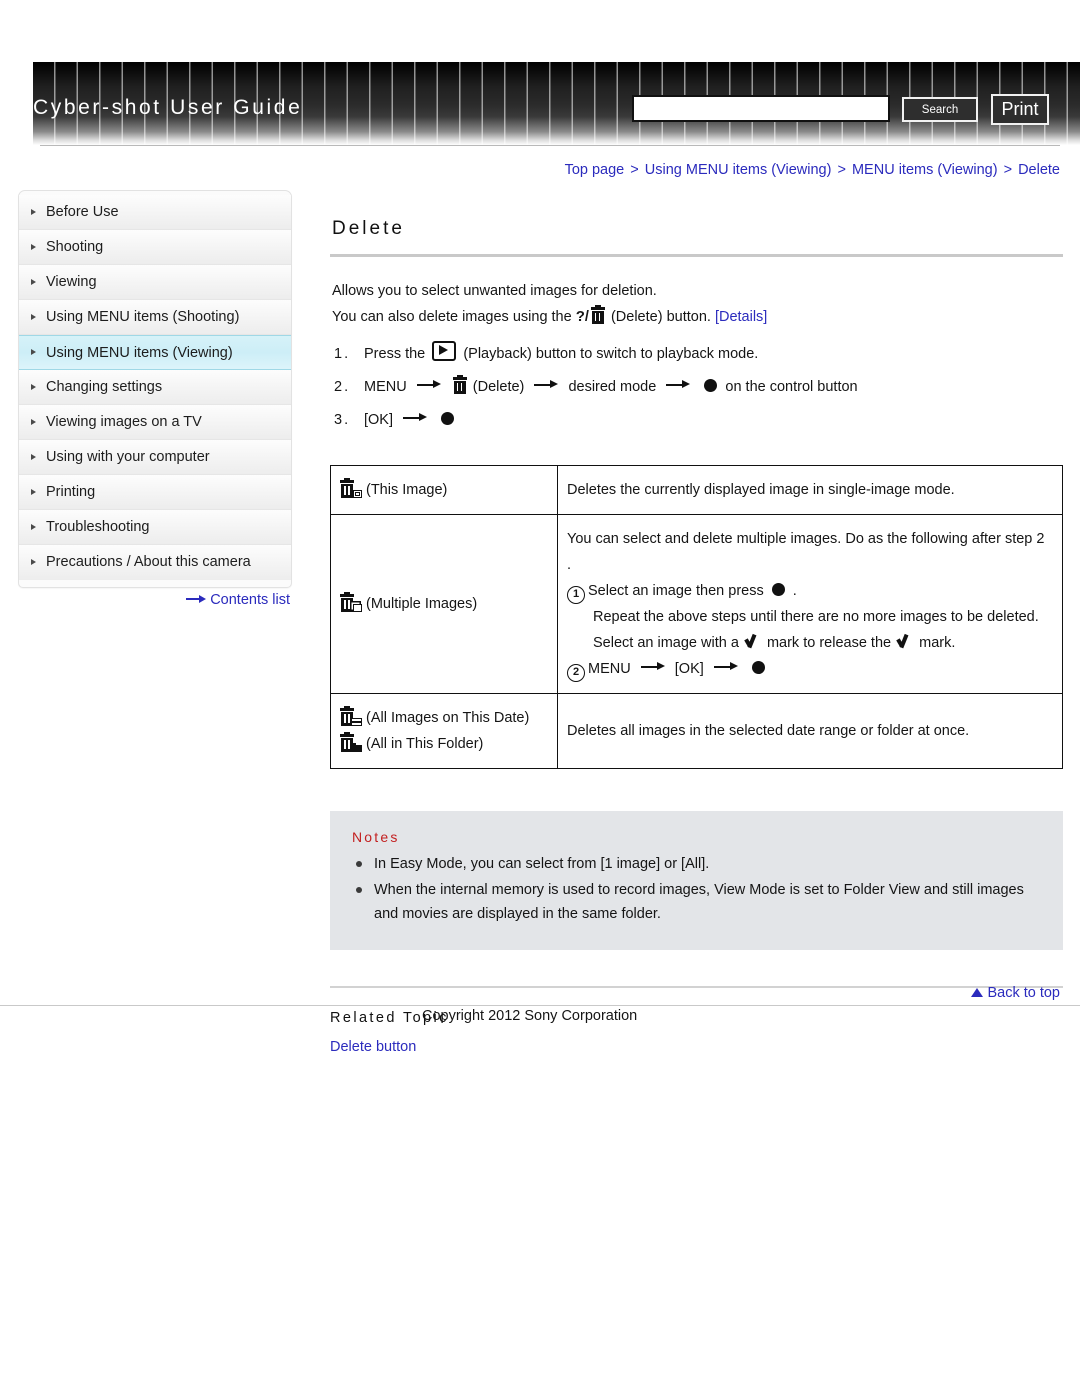 This screenshot has width=1080, height=1397. I want to click on substep-1-suffix: ., so click(794, 591).